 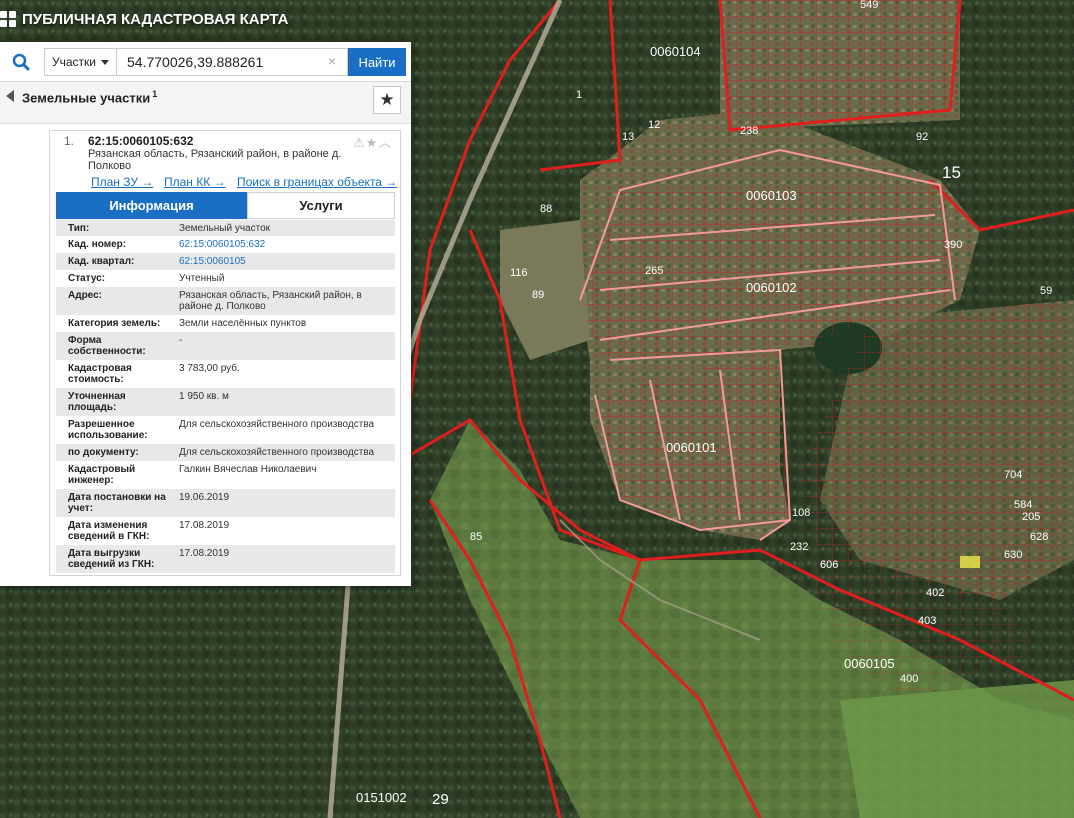 What do you see at coordinates (204, 525) in the screenshot?
I see `field-value: 17.08.2019` at bounding box center [204, 525].